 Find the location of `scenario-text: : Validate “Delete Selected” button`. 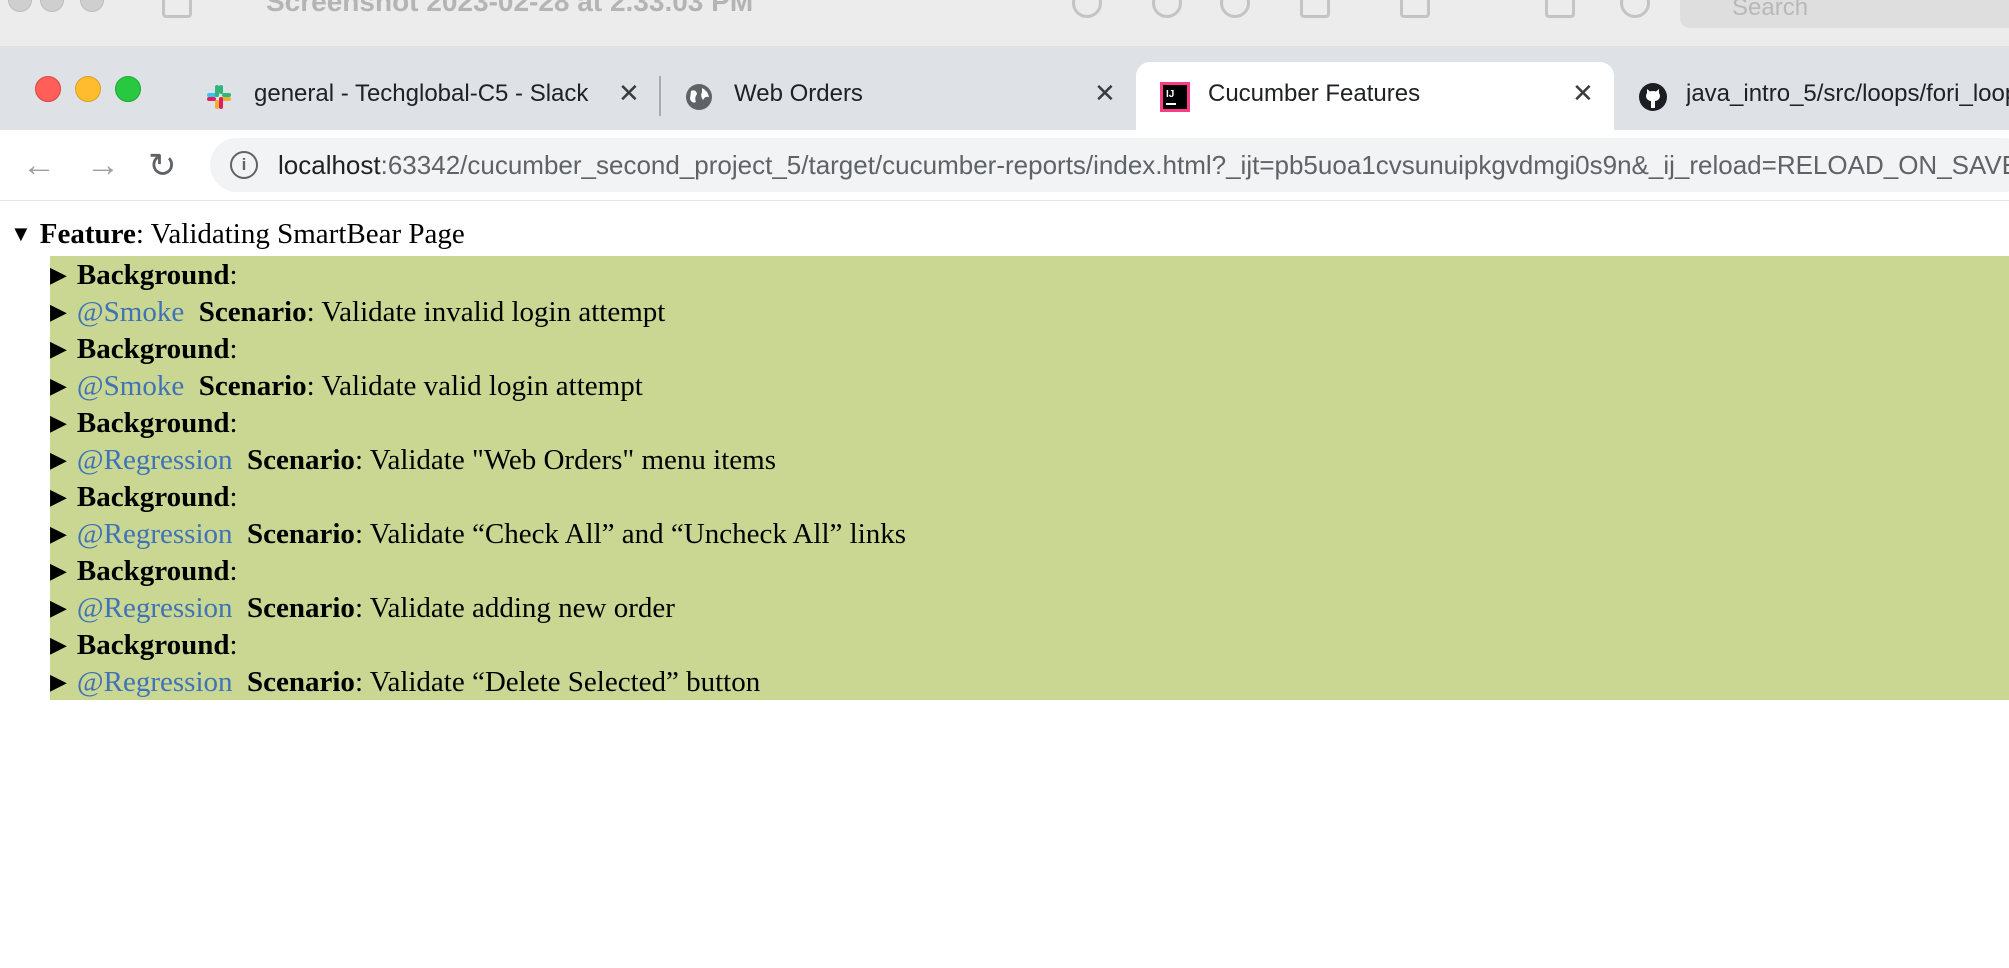

scenario-text: : Validate “Delete Selected” button is located at coordinates (557, 682).